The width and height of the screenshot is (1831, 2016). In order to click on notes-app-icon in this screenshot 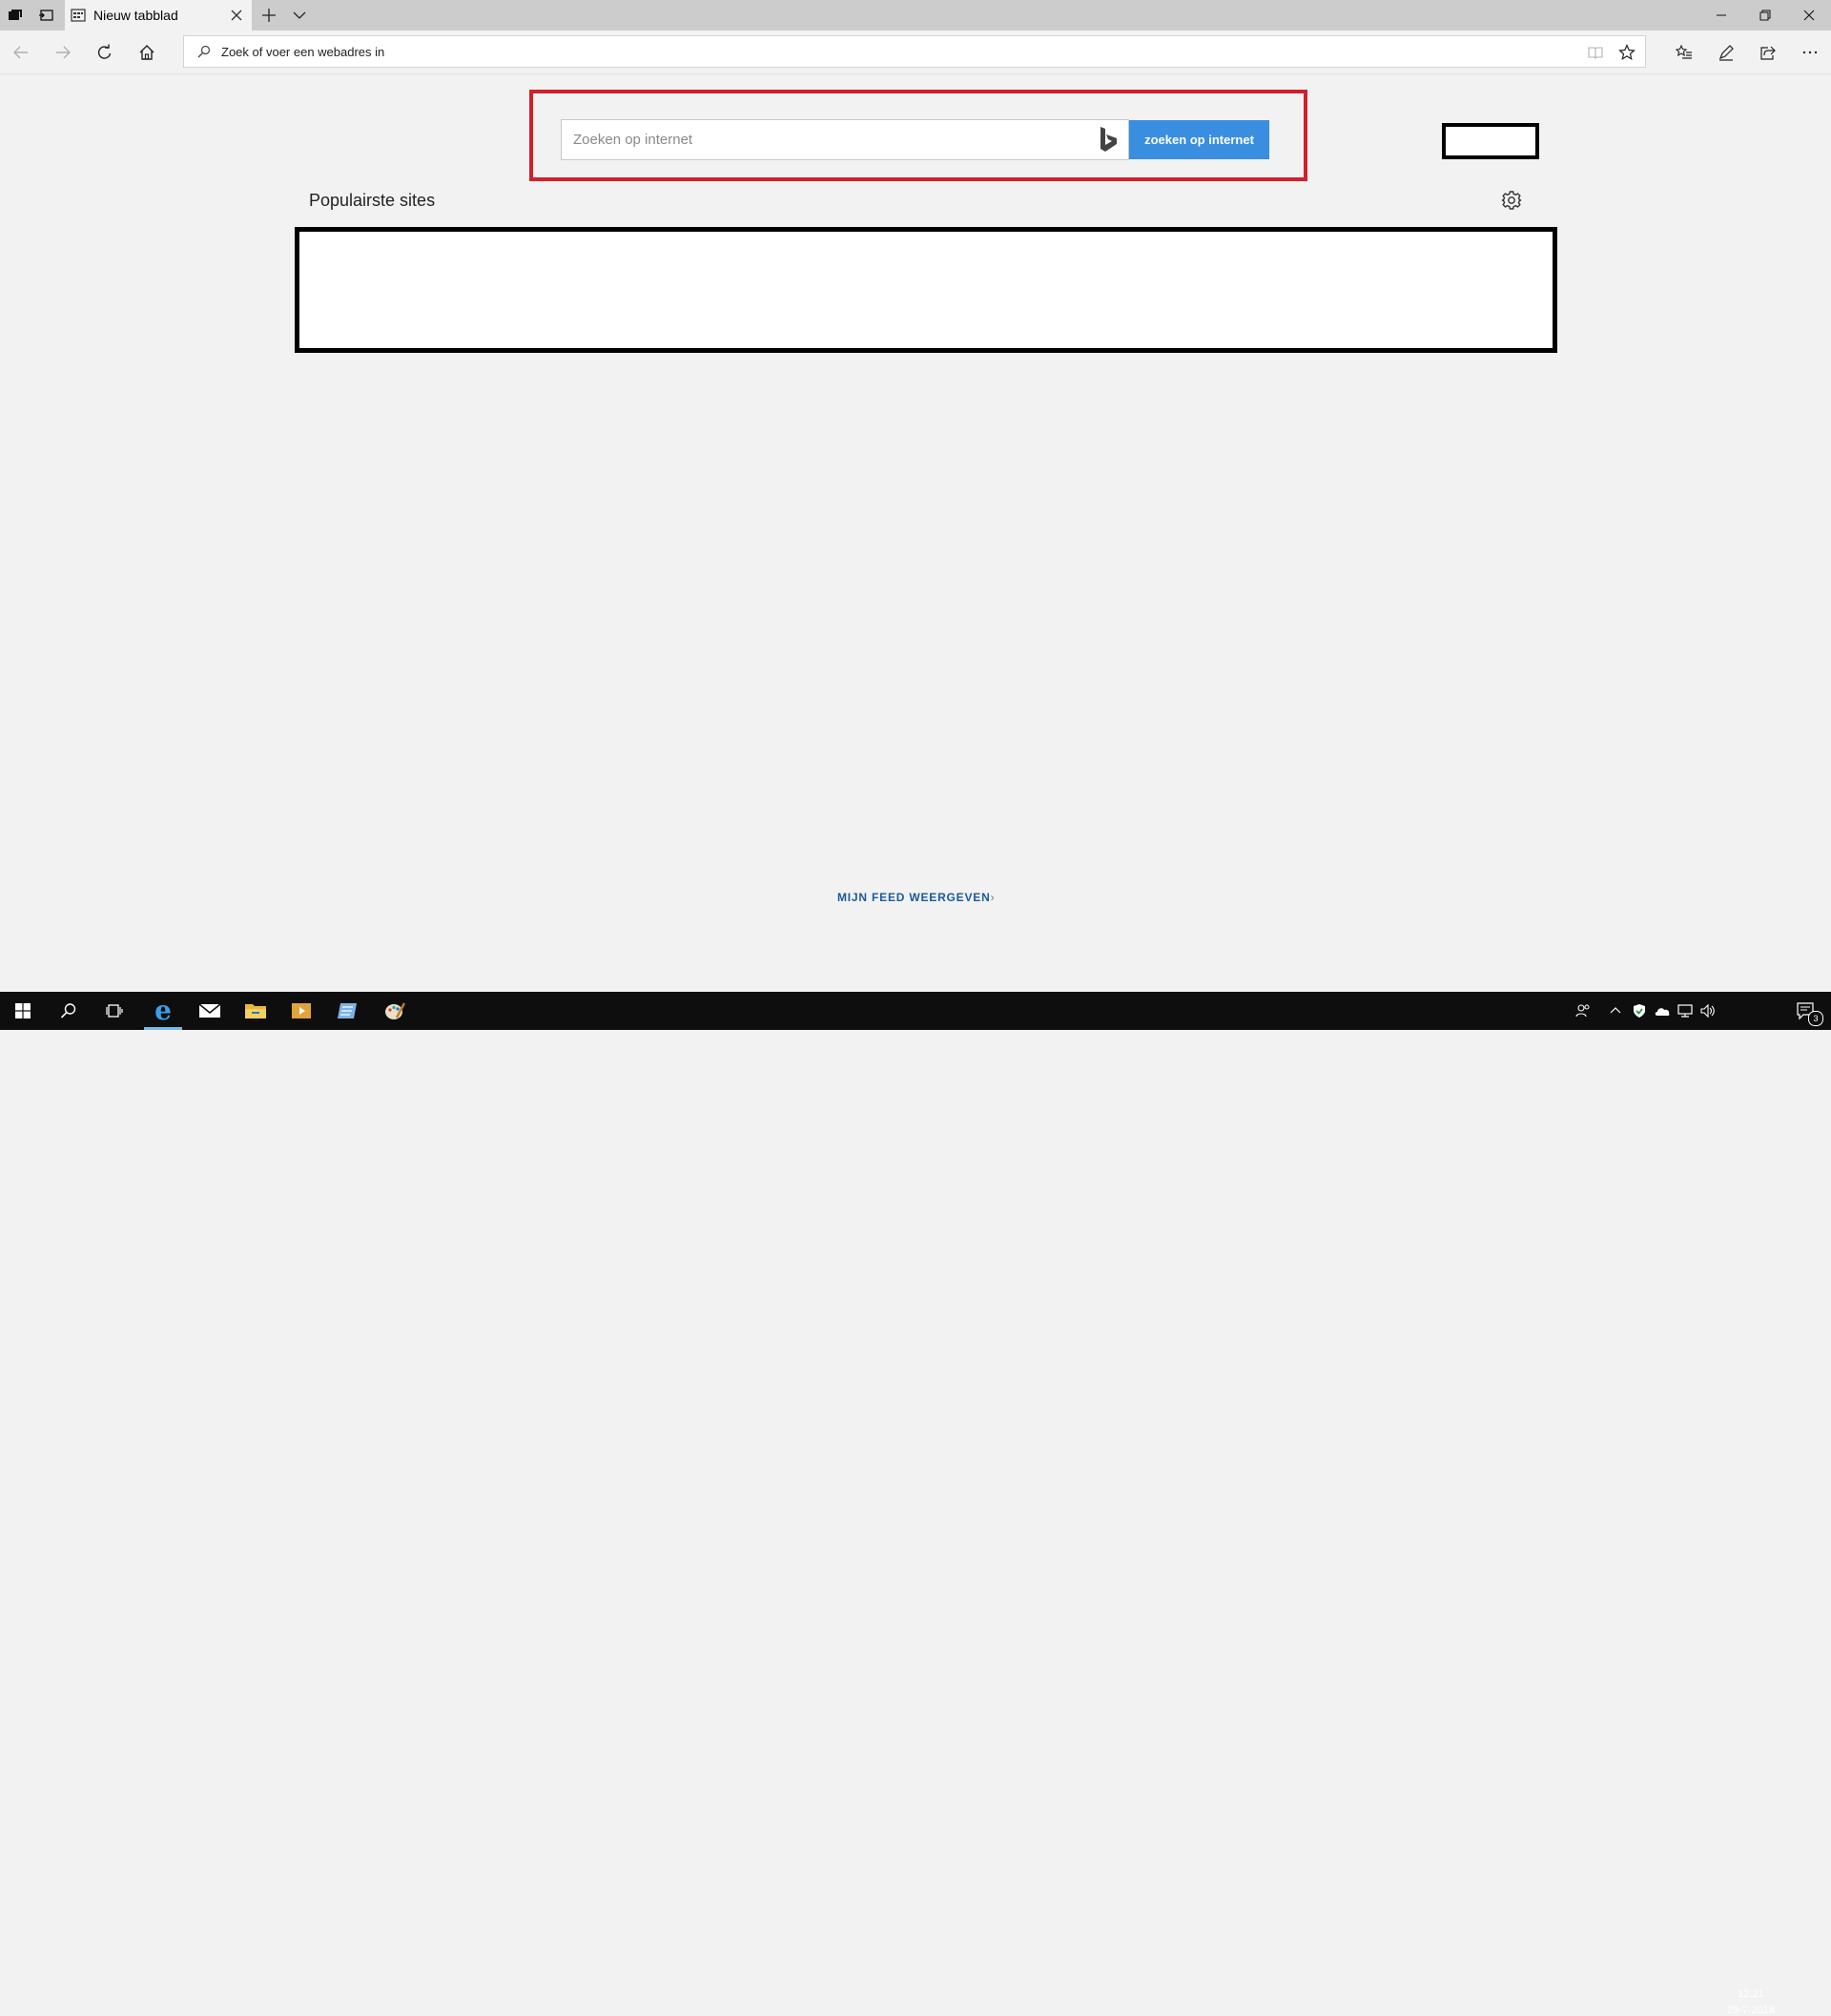, I will do `click(347, 1011)`.